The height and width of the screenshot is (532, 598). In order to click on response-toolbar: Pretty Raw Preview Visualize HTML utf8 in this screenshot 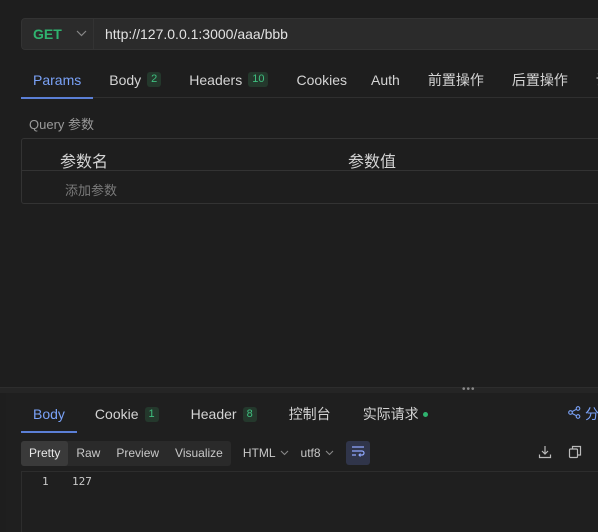, I will do `click(309, 453)`.